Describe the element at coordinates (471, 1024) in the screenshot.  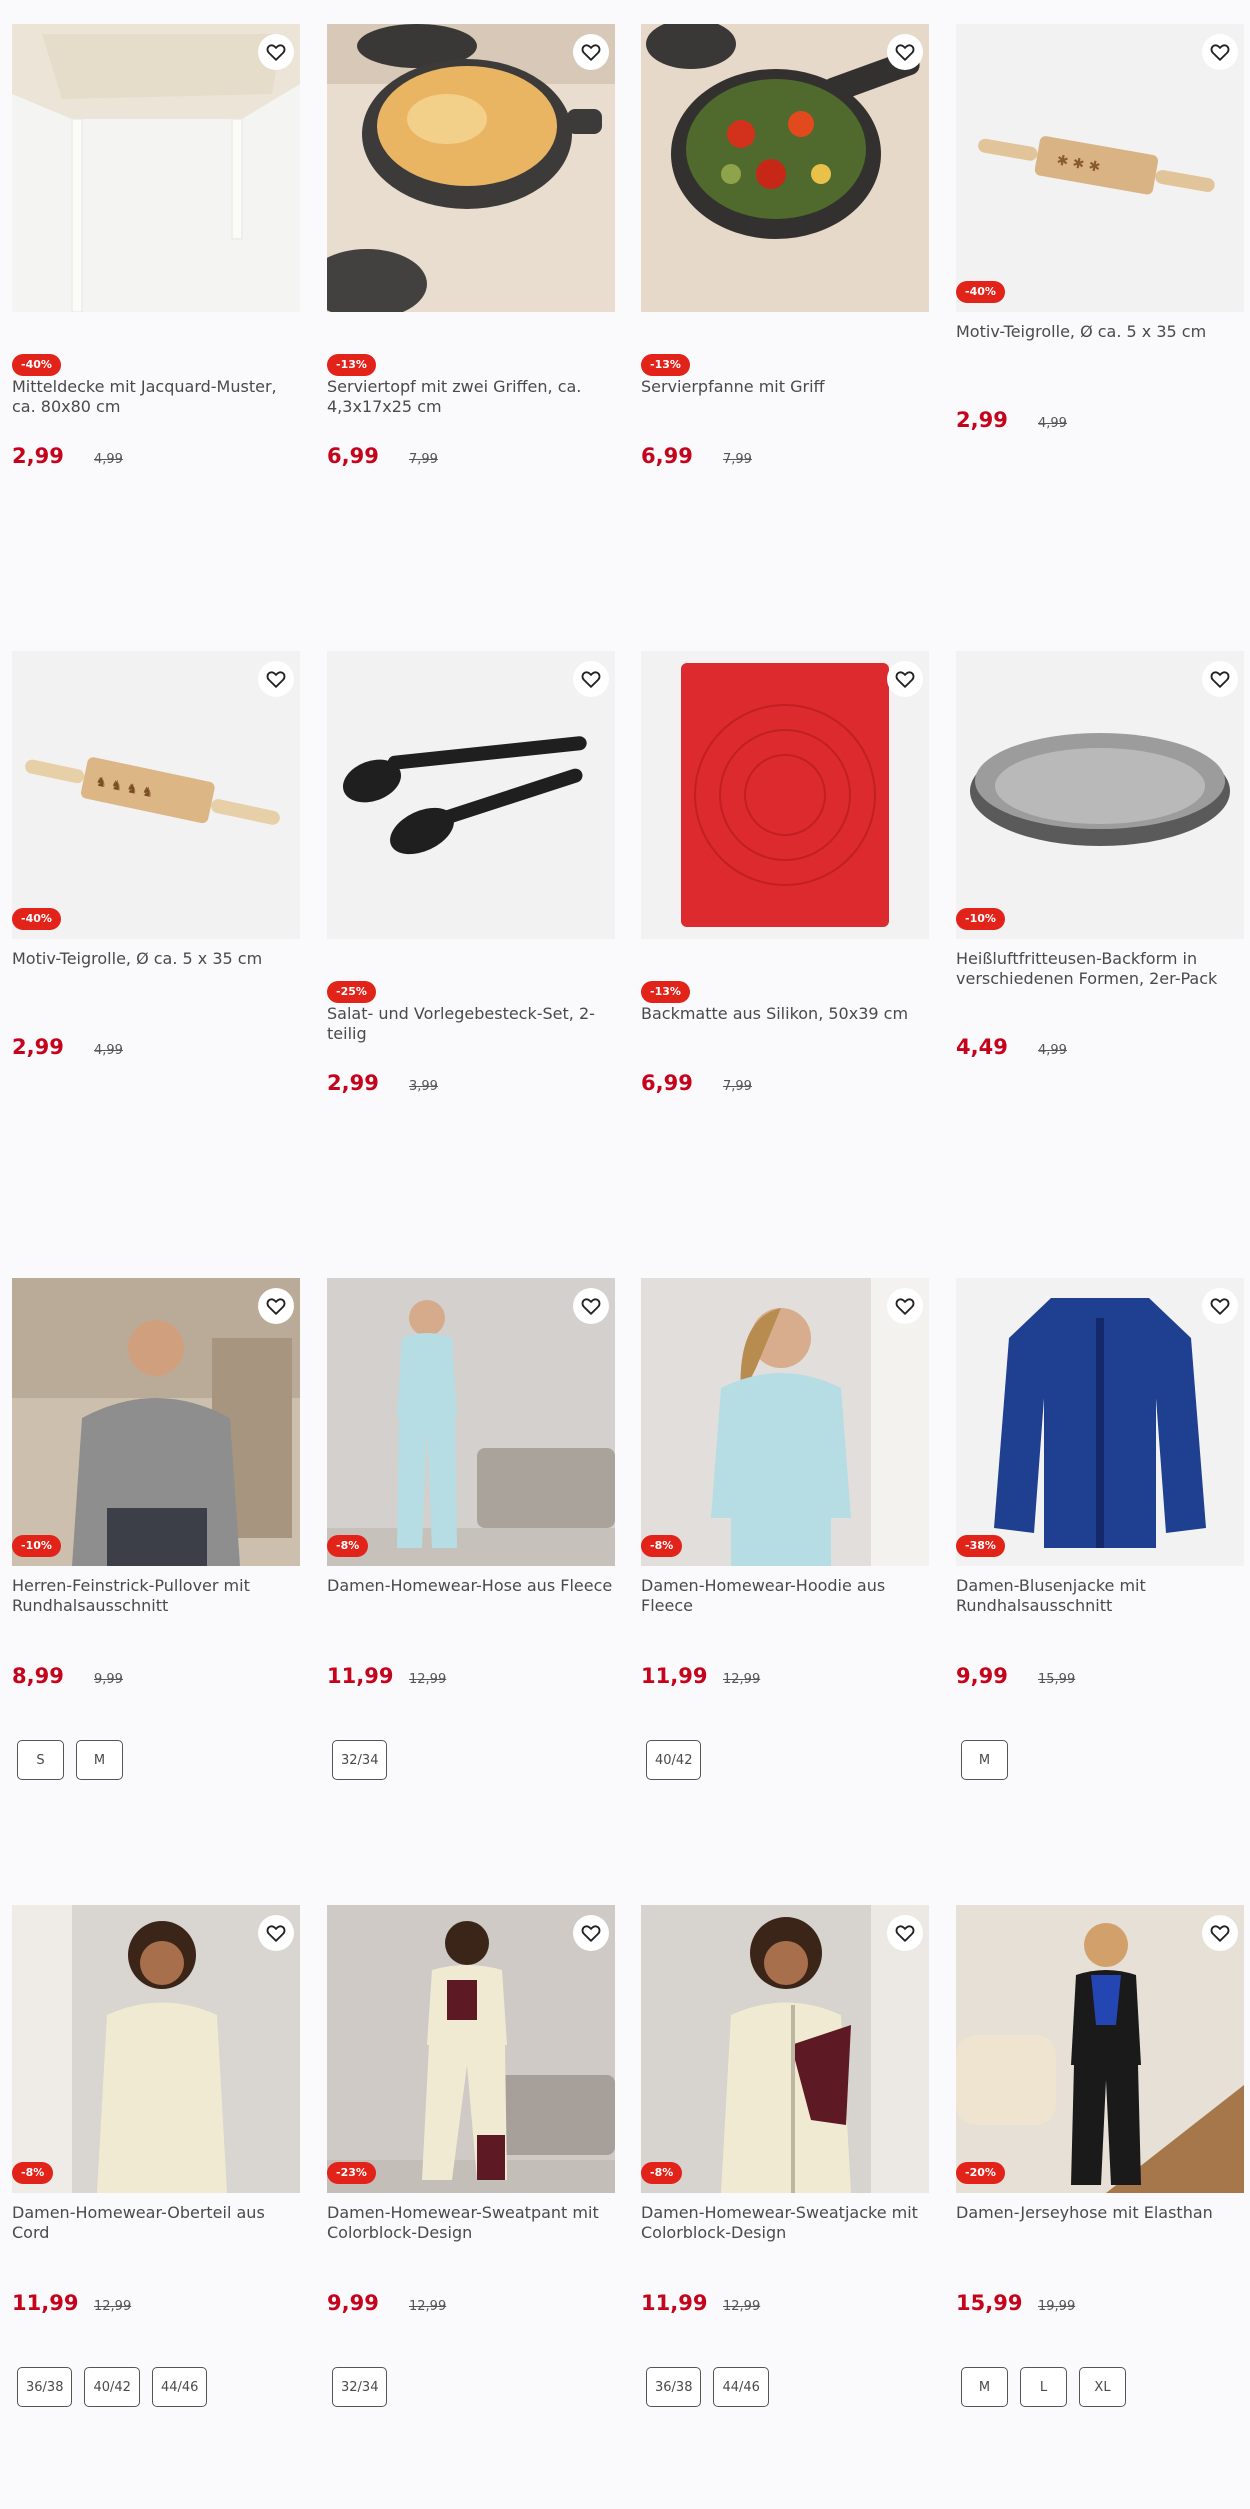
I see `product-title: Salat- und Vorlegebesteck-Set, 2-teilig` at that location.